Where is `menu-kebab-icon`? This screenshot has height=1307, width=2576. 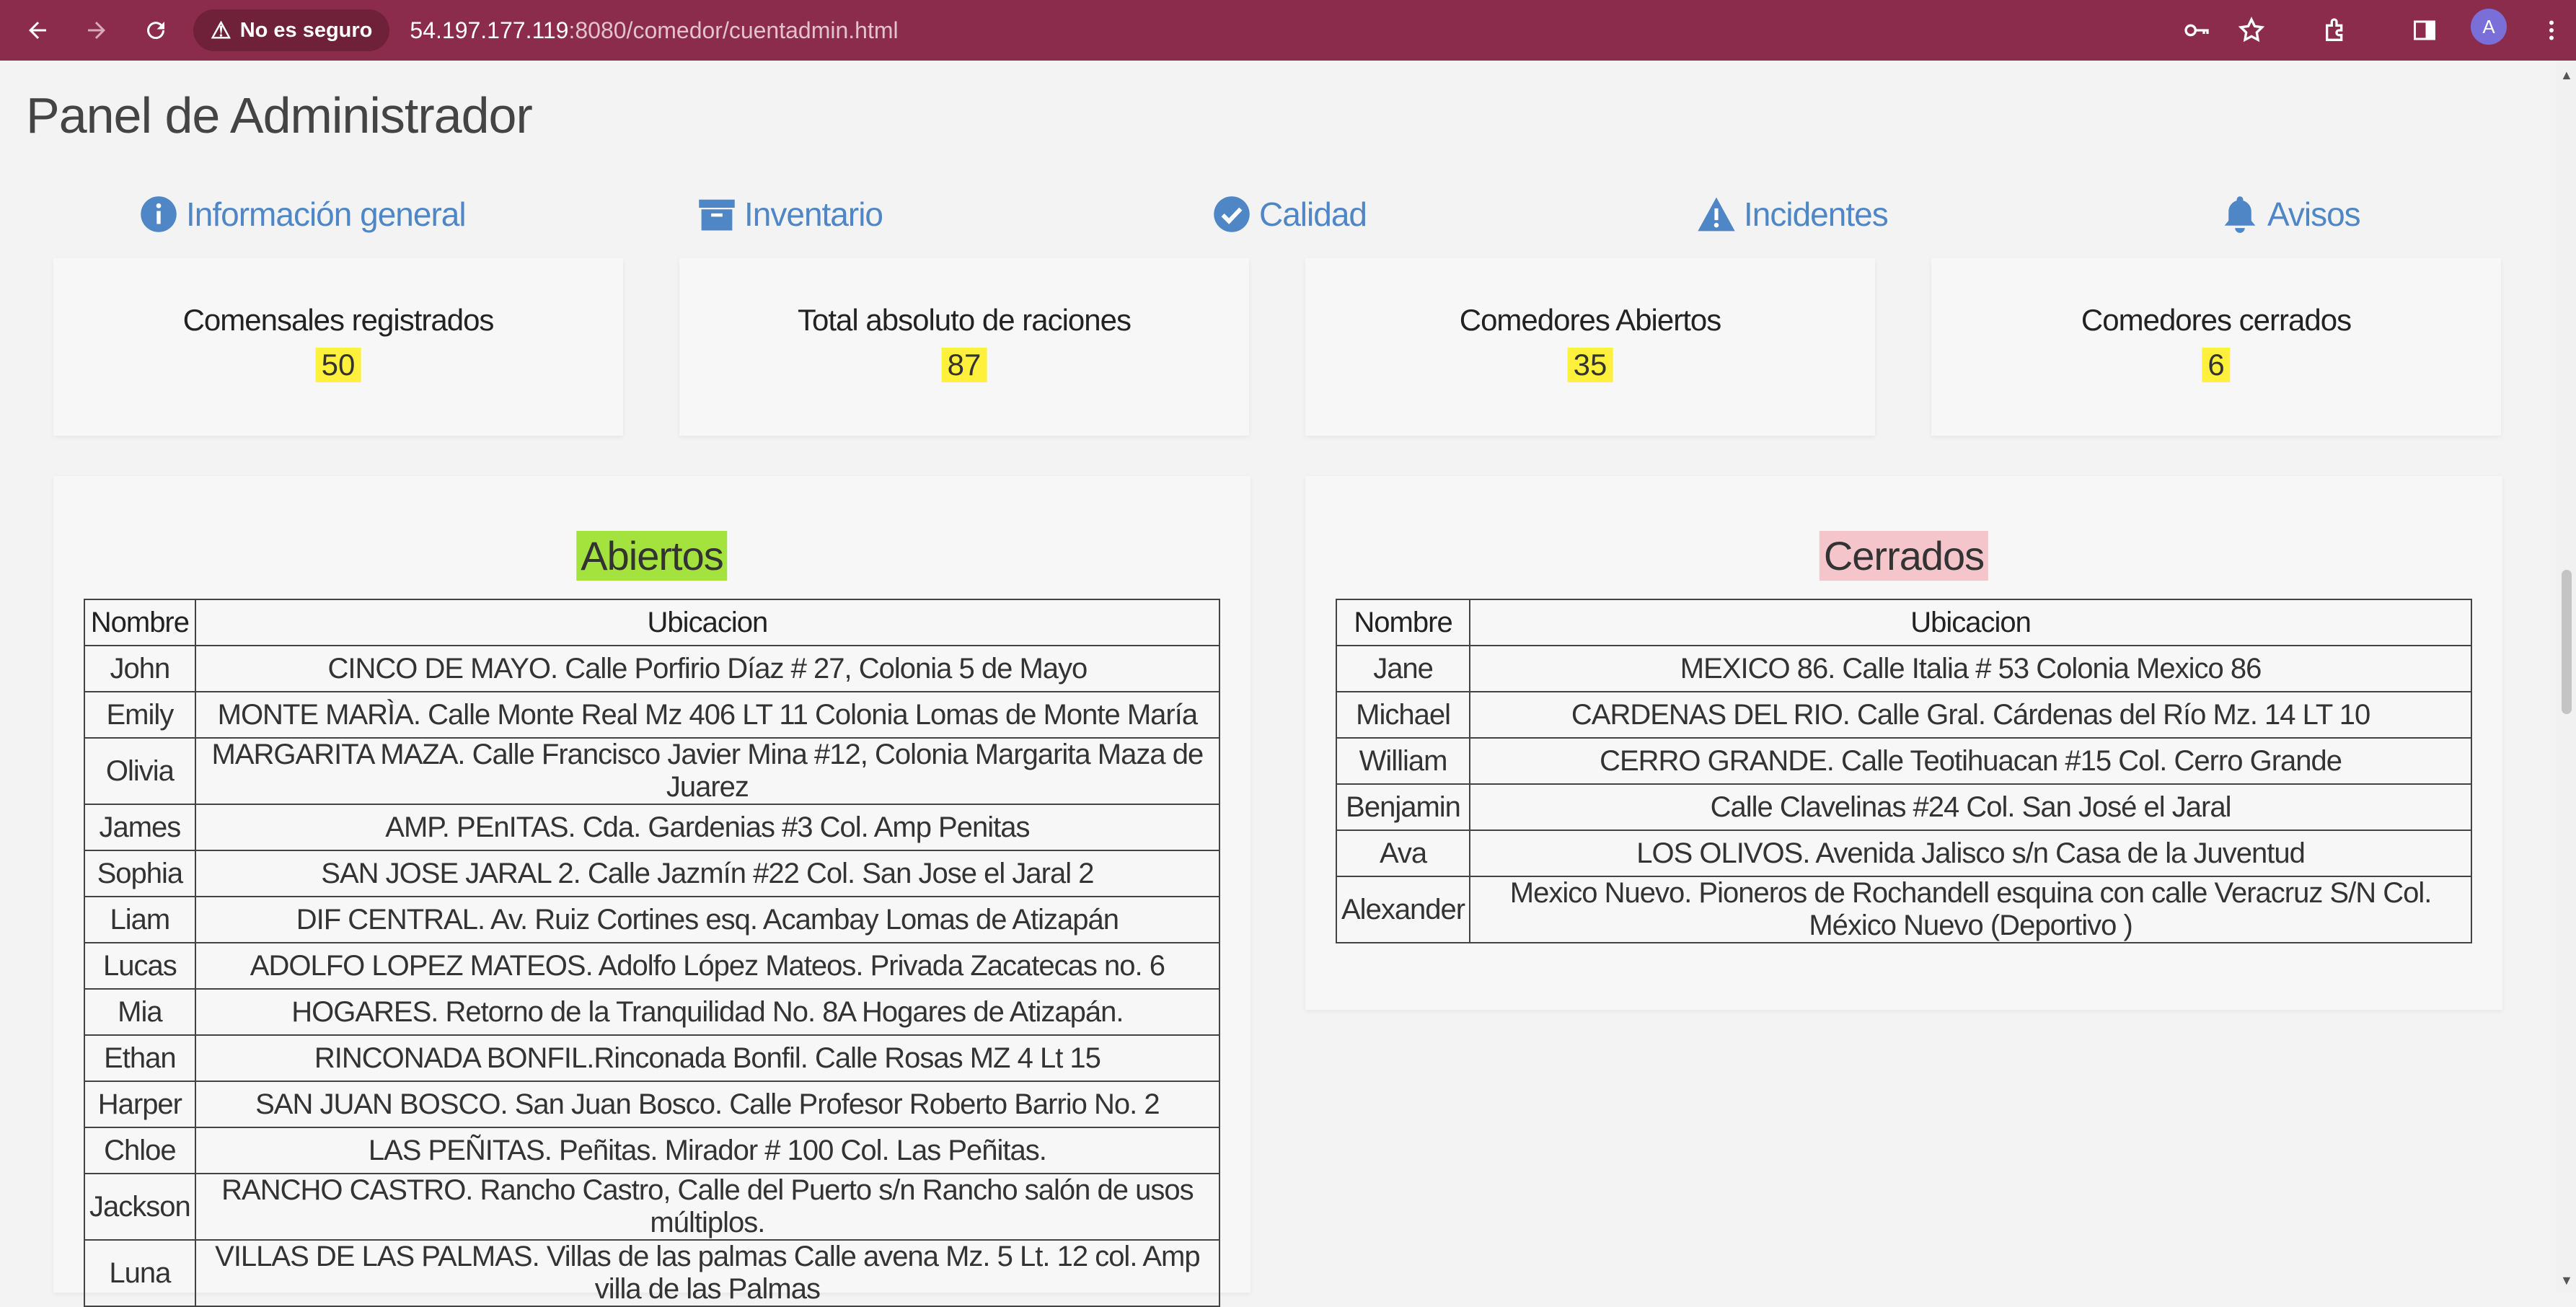 menu-kebab-icon is located at coordinates (2551, 30).